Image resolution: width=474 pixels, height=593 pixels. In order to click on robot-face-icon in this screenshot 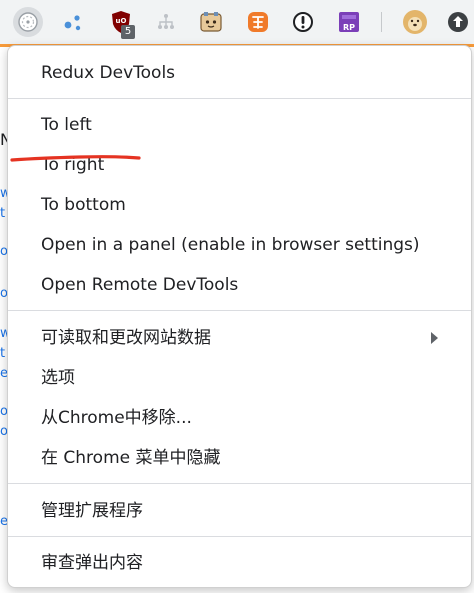, I will do `click(211, 22)`.